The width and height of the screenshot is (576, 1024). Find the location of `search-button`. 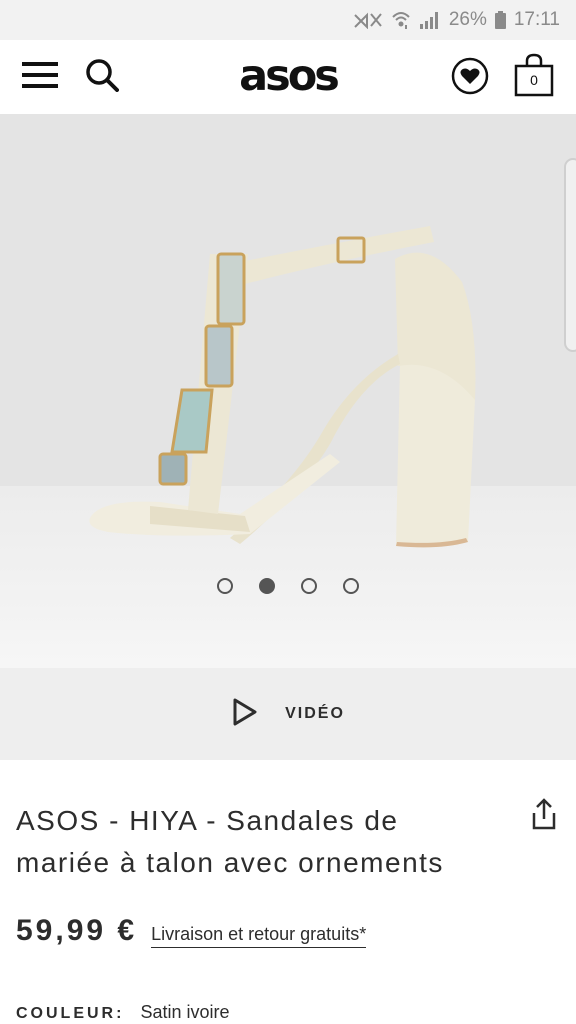

search-button is located at coordinates (102, 77).